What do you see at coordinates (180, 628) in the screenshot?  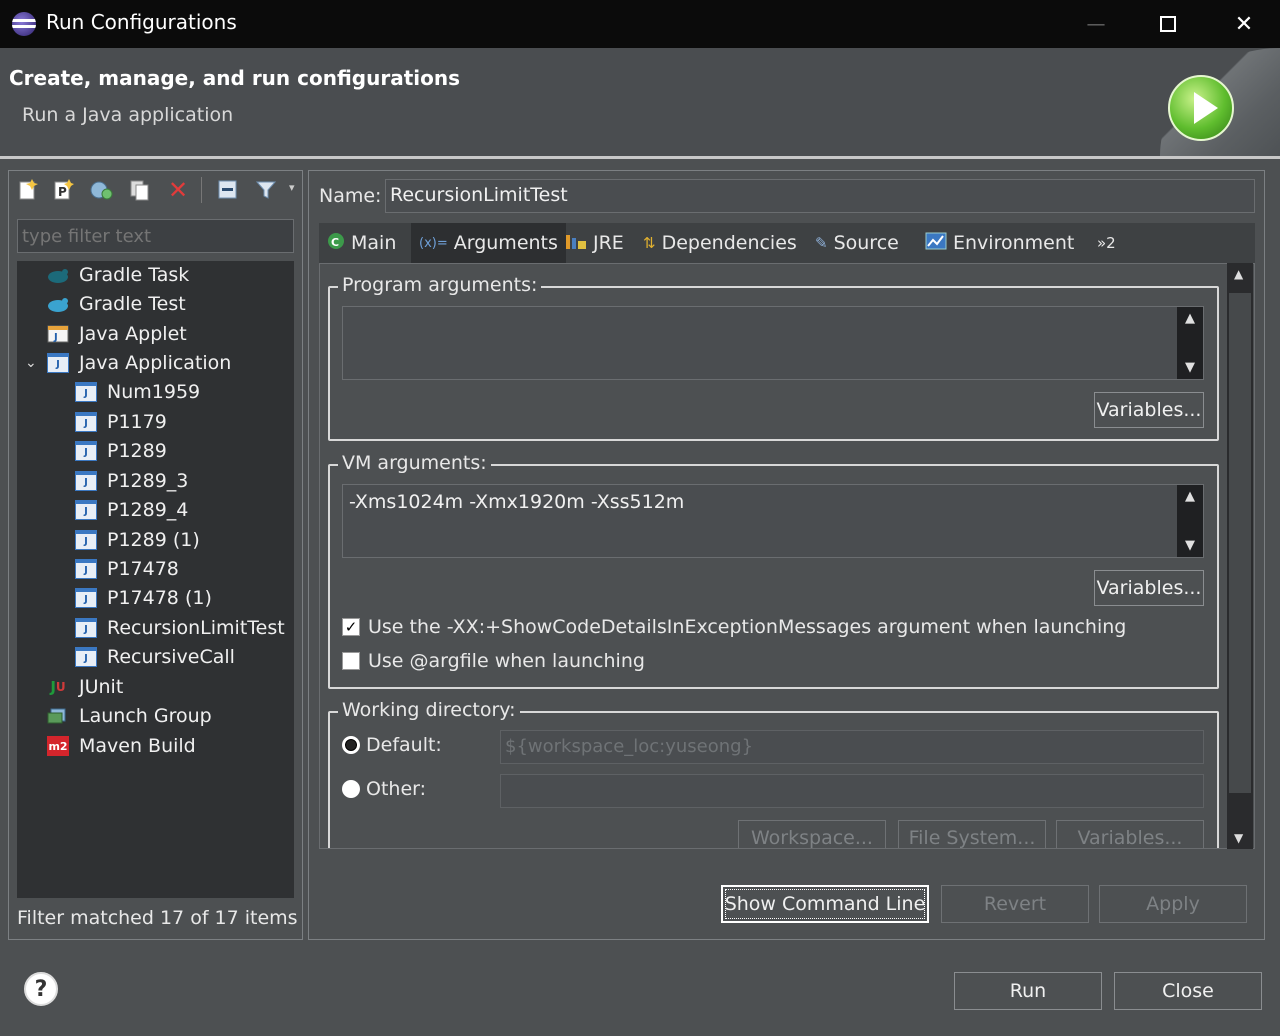 I see `tree-item-recursionlimittest: J RecursionLimitTest` at bounding box center [180, 628].